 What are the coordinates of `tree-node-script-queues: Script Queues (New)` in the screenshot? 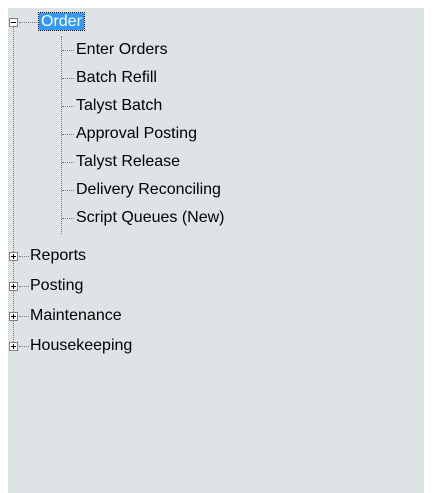 It's located at (150, 218).